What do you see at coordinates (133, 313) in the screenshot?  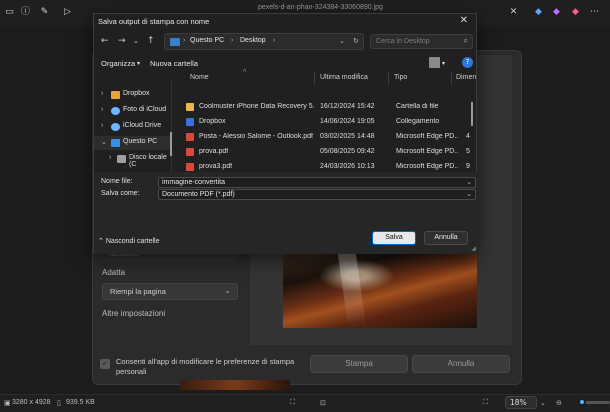 I see `more-settings-link: Altre impostazioni` at bounding box center [133, 313].